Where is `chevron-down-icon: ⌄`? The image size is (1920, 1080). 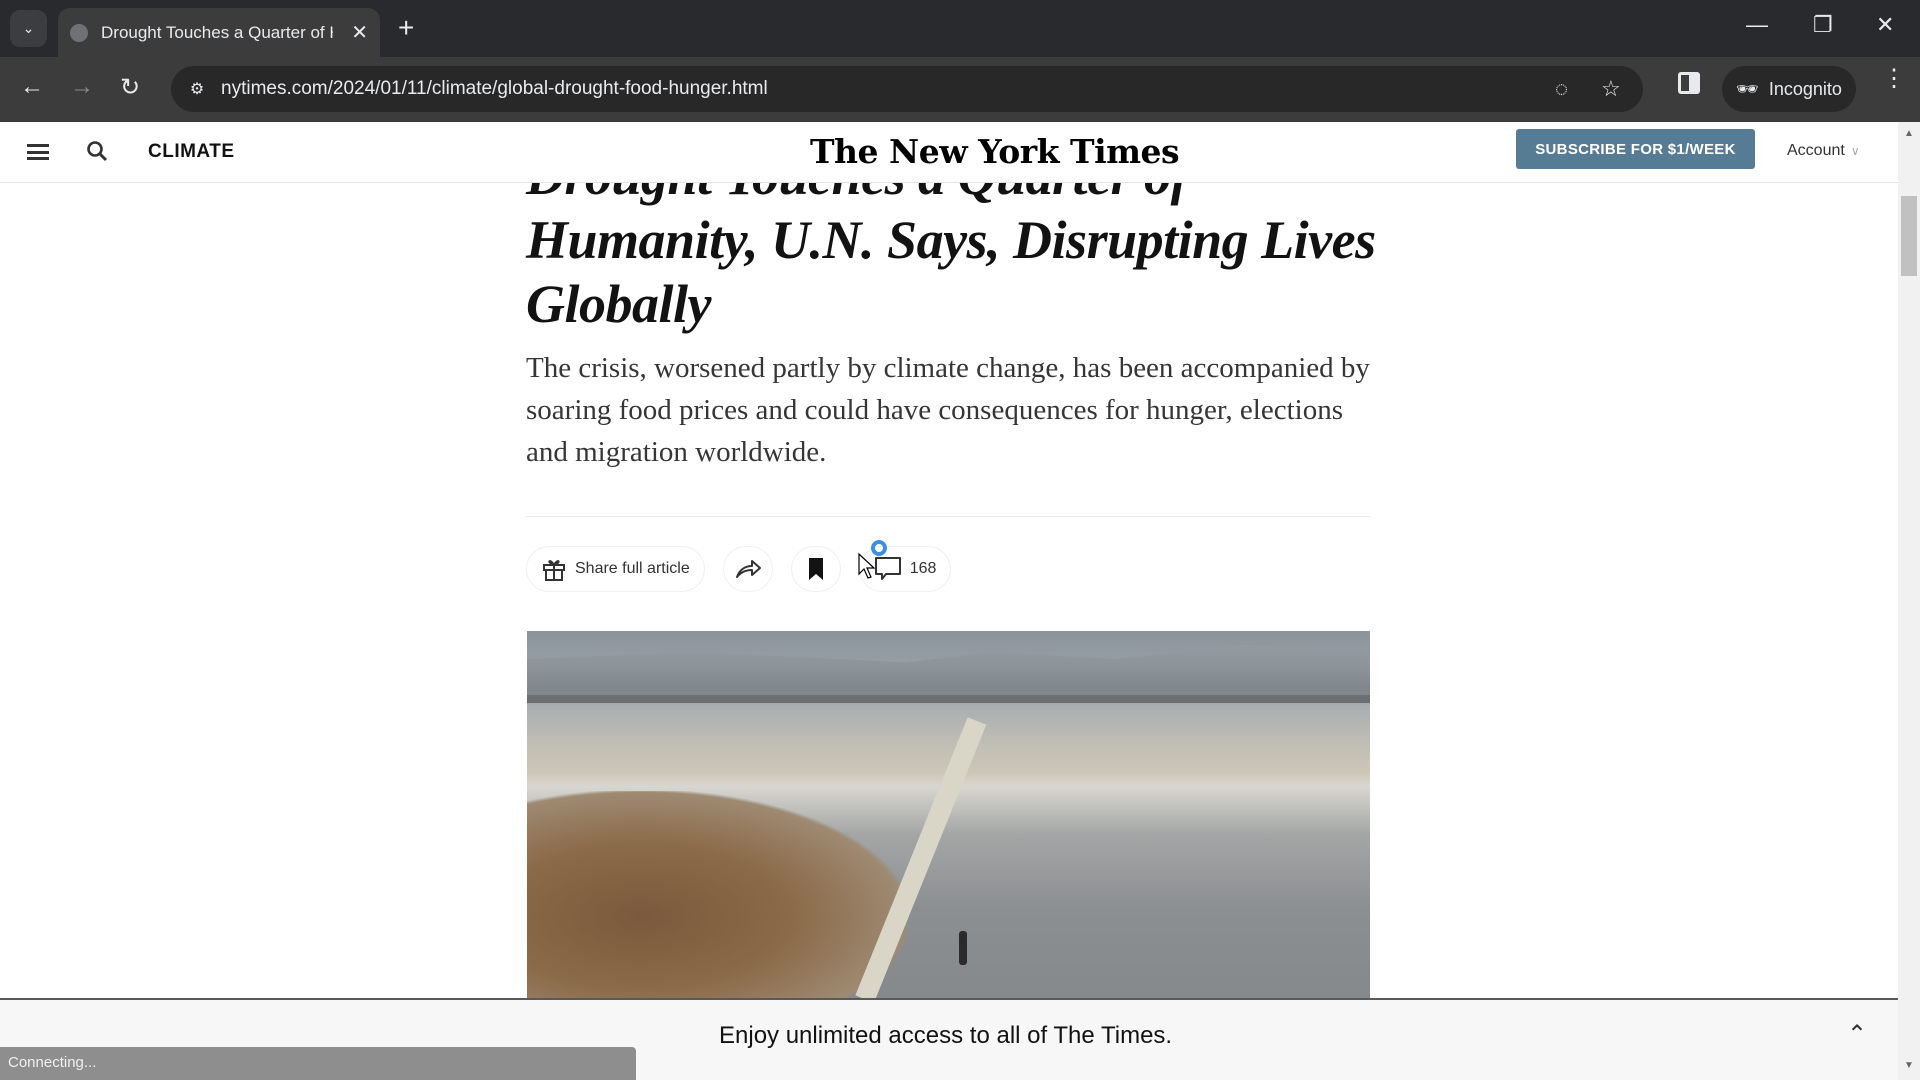 chevron-down-icon: ⌄ is located at coordinates (28, 28).